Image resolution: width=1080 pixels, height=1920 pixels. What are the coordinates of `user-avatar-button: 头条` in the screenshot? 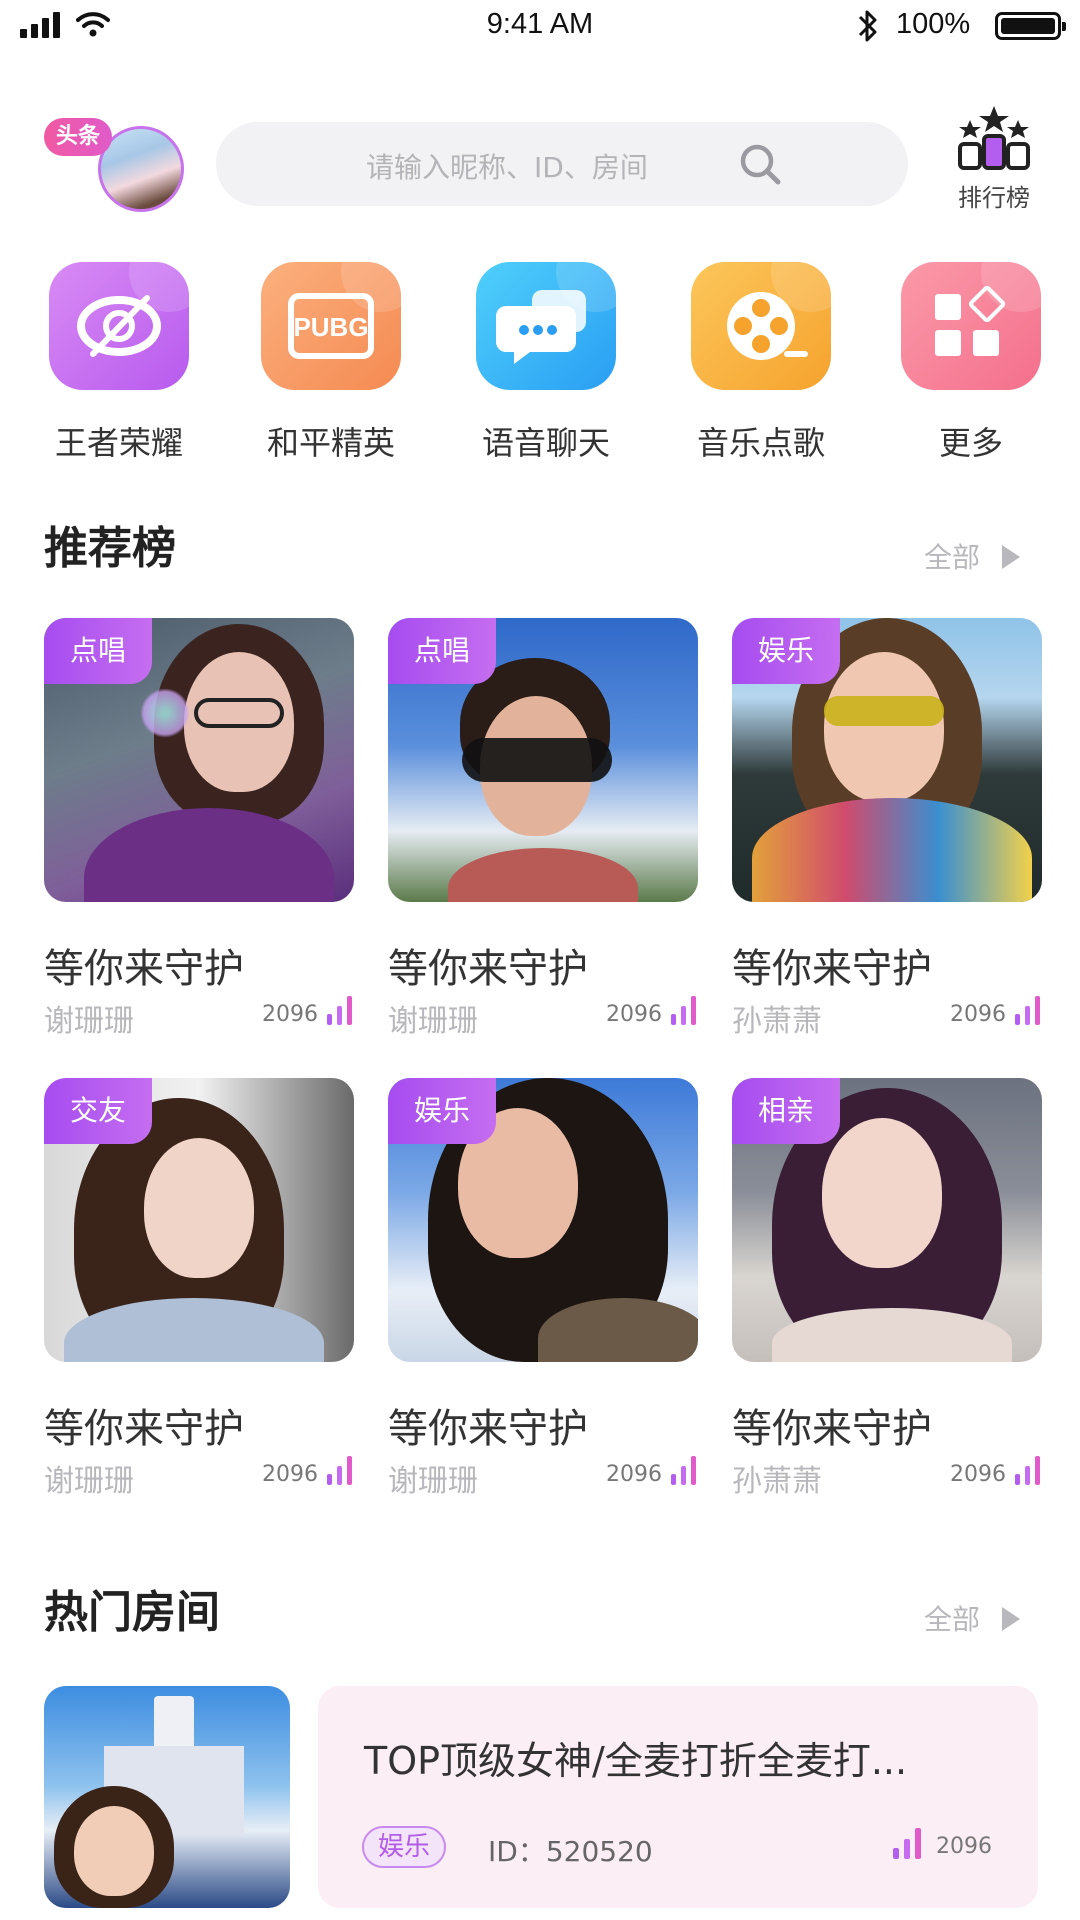 It's located at (115, 168).